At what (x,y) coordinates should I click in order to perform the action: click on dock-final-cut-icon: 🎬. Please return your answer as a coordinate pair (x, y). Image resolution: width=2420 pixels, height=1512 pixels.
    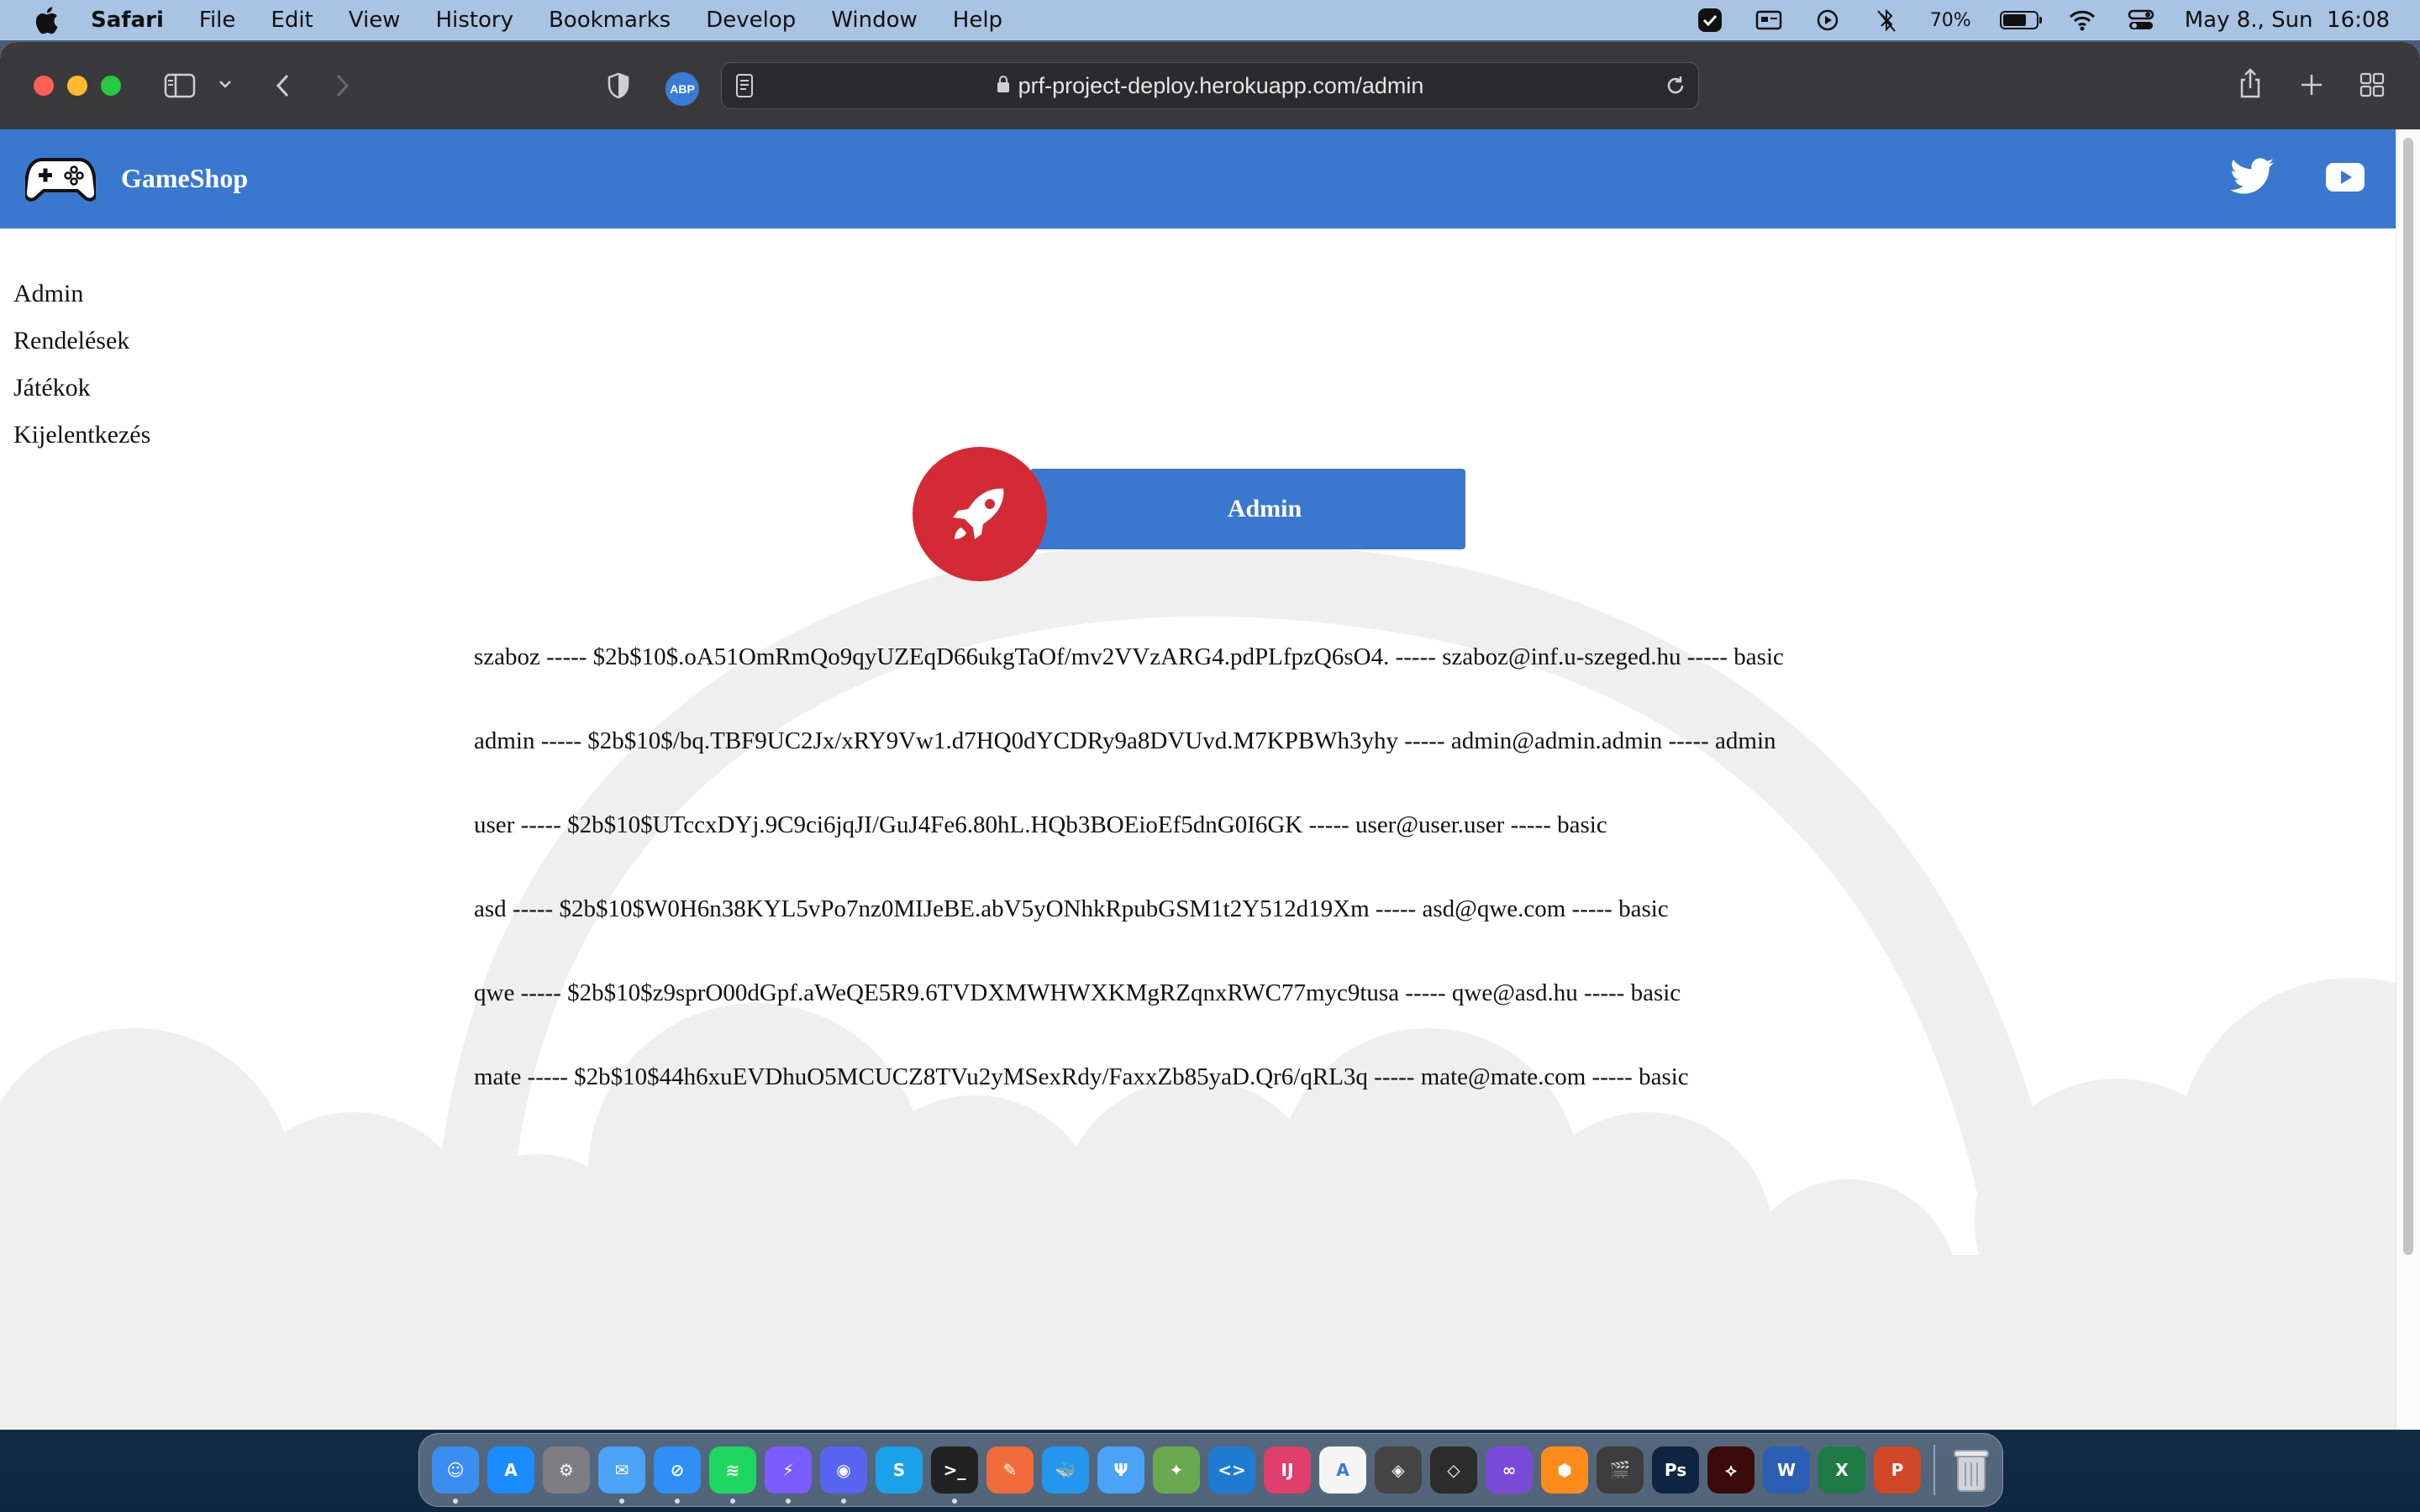
    Looking at the image, I should click on (1620, 1470).